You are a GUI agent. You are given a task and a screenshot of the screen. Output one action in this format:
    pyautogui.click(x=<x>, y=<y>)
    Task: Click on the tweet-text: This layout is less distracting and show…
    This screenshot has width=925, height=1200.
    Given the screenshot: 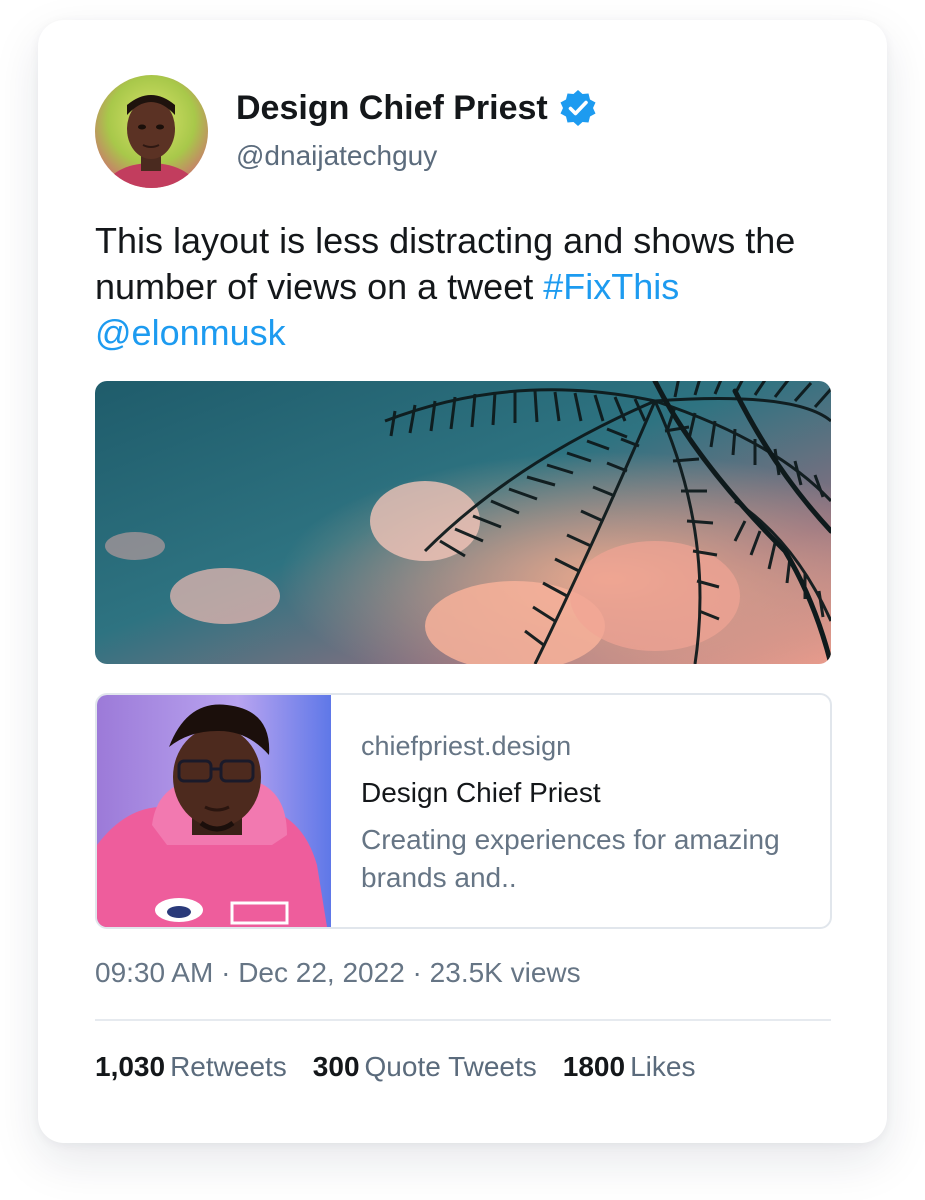 What is the action you would take?
    pyautogui.click(x=465, y=287)
    